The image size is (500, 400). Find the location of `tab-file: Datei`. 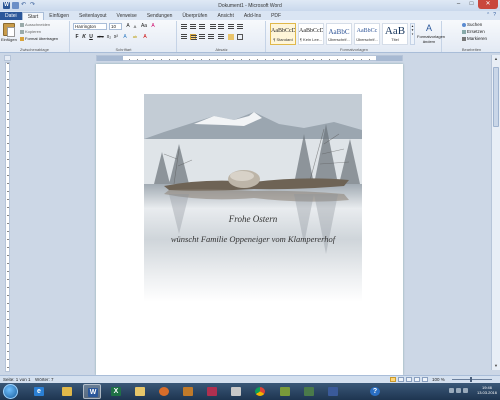

tab-file: Datei is located at coordinates (11, 16).